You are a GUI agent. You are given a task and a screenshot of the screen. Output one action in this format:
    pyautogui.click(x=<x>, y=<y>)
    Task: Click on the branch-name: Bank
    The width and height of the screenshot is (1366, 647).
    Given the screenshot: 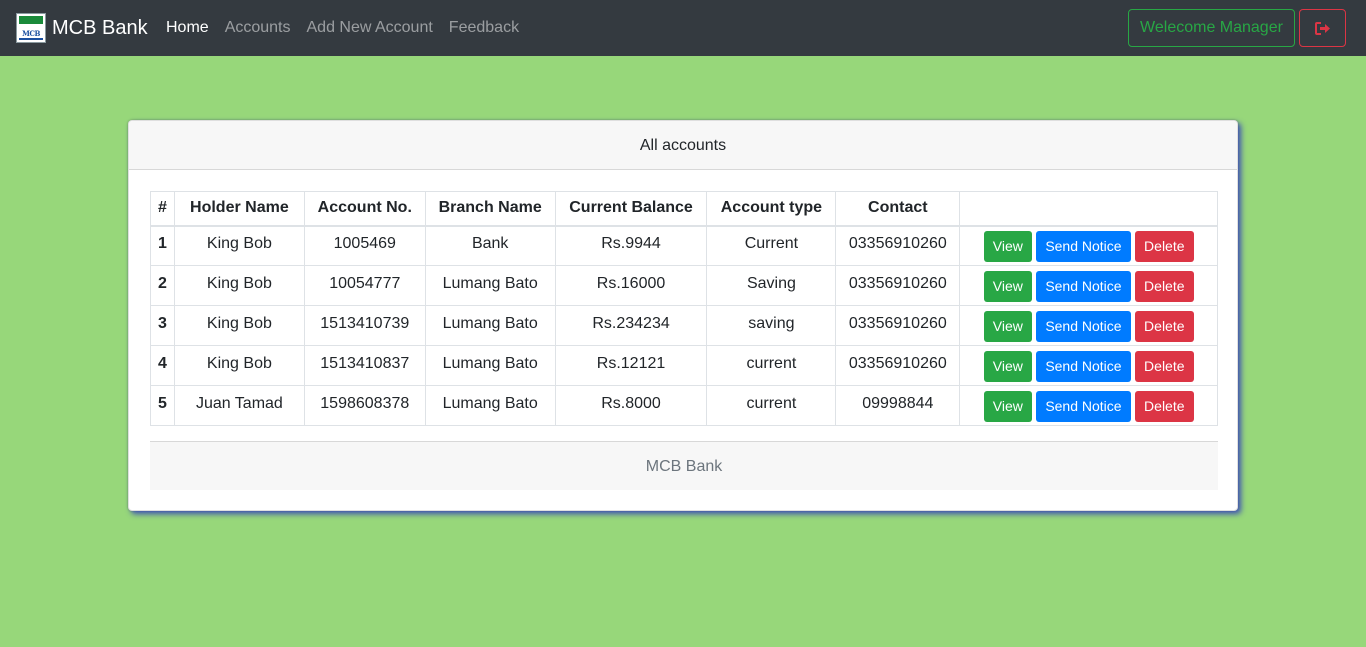 What is the action you would take?
    pyautogui.click(x=490, y=245)
    